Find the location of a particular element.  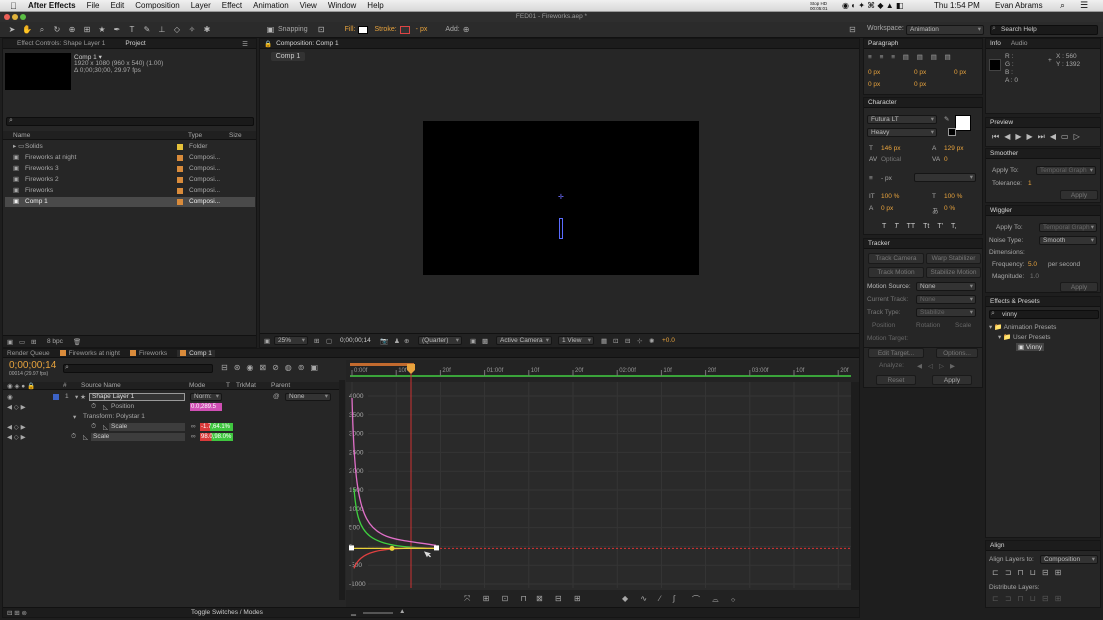

camera-tool-icon: ⊕ is located at coordinates (72, 29).